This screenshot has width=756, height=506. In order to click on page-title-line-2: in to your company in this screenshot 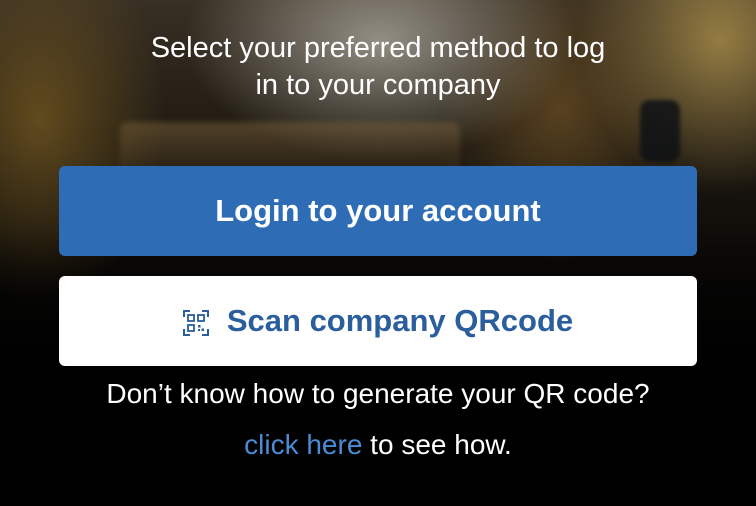, I will do `click(378, 85)`.